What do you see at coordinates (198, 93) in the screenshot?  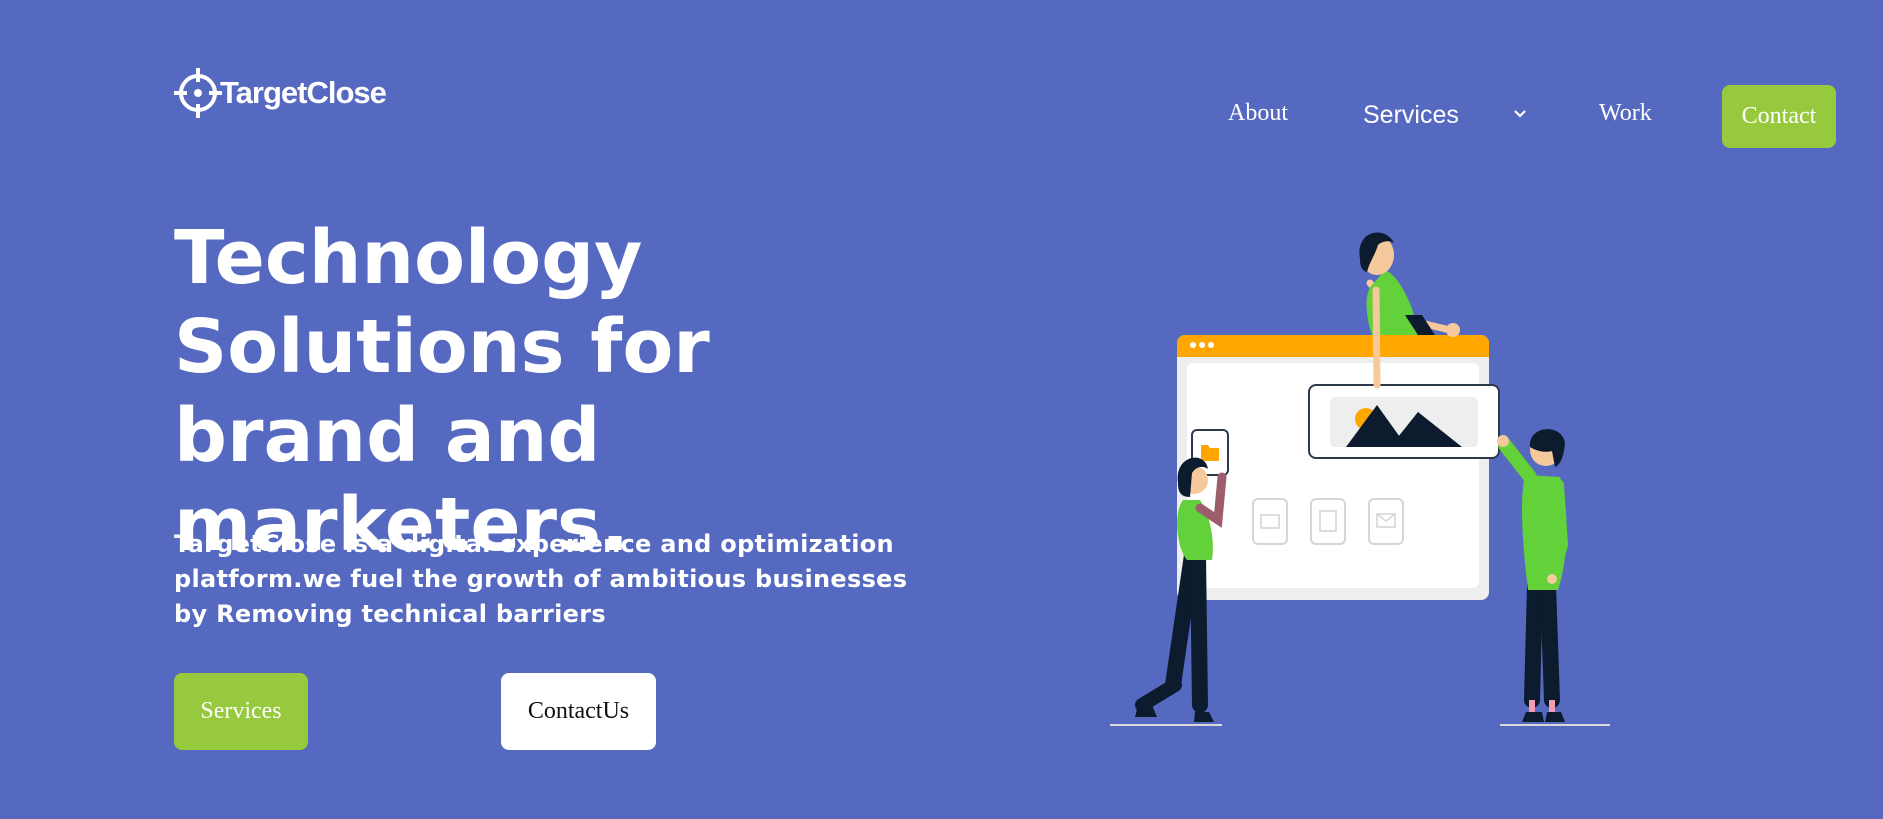 I see `crosshair-target-icon` at bounding box center [198, 93].